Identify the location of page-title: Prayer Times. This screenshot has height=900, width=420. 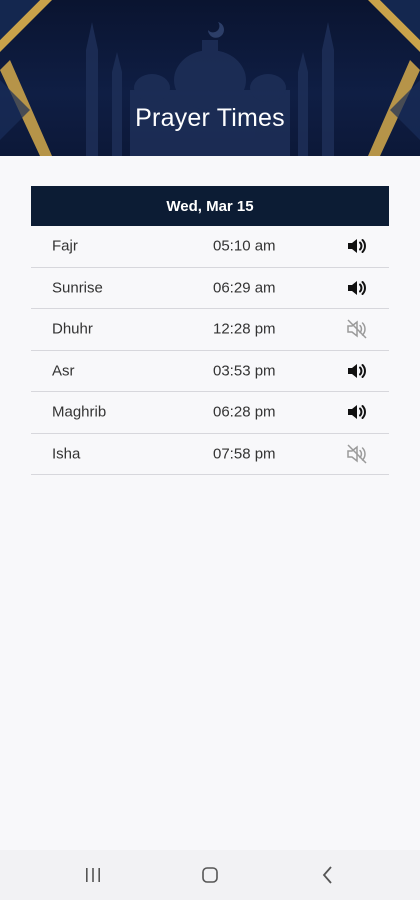
(210, 118).